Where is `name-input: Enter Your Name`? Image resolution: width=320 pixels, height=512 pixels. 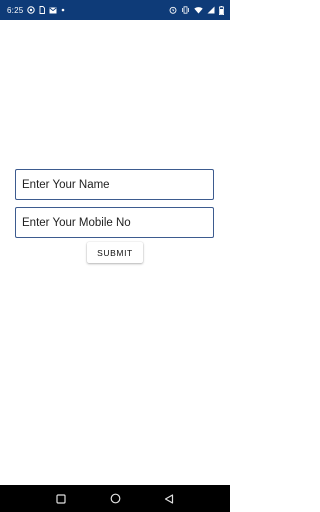 name-input: Enter Your Name is located at coordinates (114, 184).